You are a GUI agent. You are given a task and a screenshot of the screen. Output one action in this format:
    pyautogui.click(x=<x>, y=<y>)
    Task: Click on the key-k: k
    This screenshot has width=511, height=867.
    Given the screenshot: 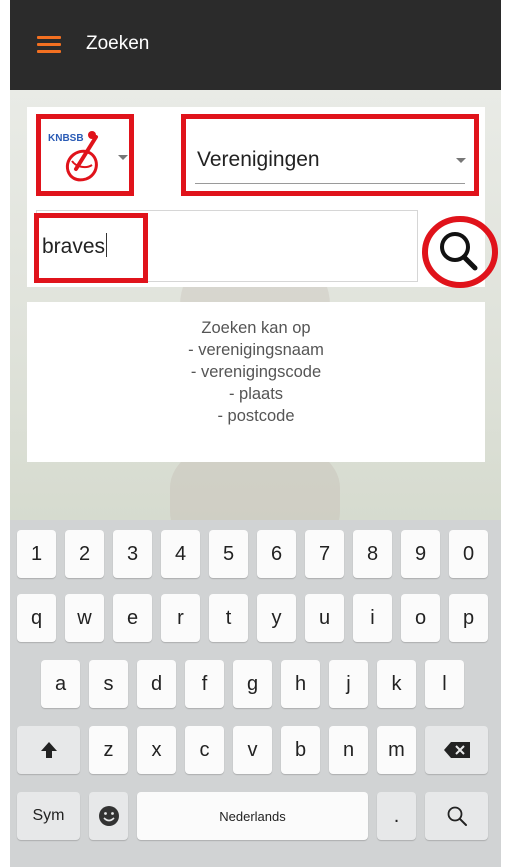 What is the action you would take?
    pyautogui.click(x=396, y=684)
    